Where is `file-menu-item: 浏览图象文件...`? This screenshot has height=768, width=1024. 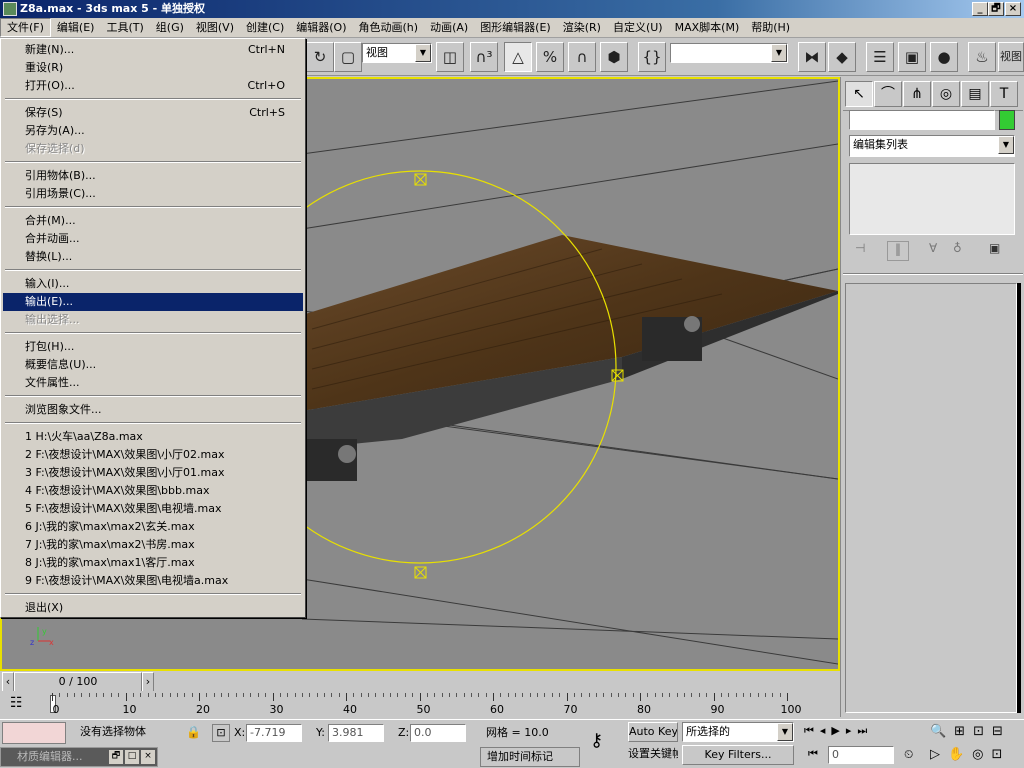 file-menu-item: 浏览图象文件... is located at coordinates (153, 410).